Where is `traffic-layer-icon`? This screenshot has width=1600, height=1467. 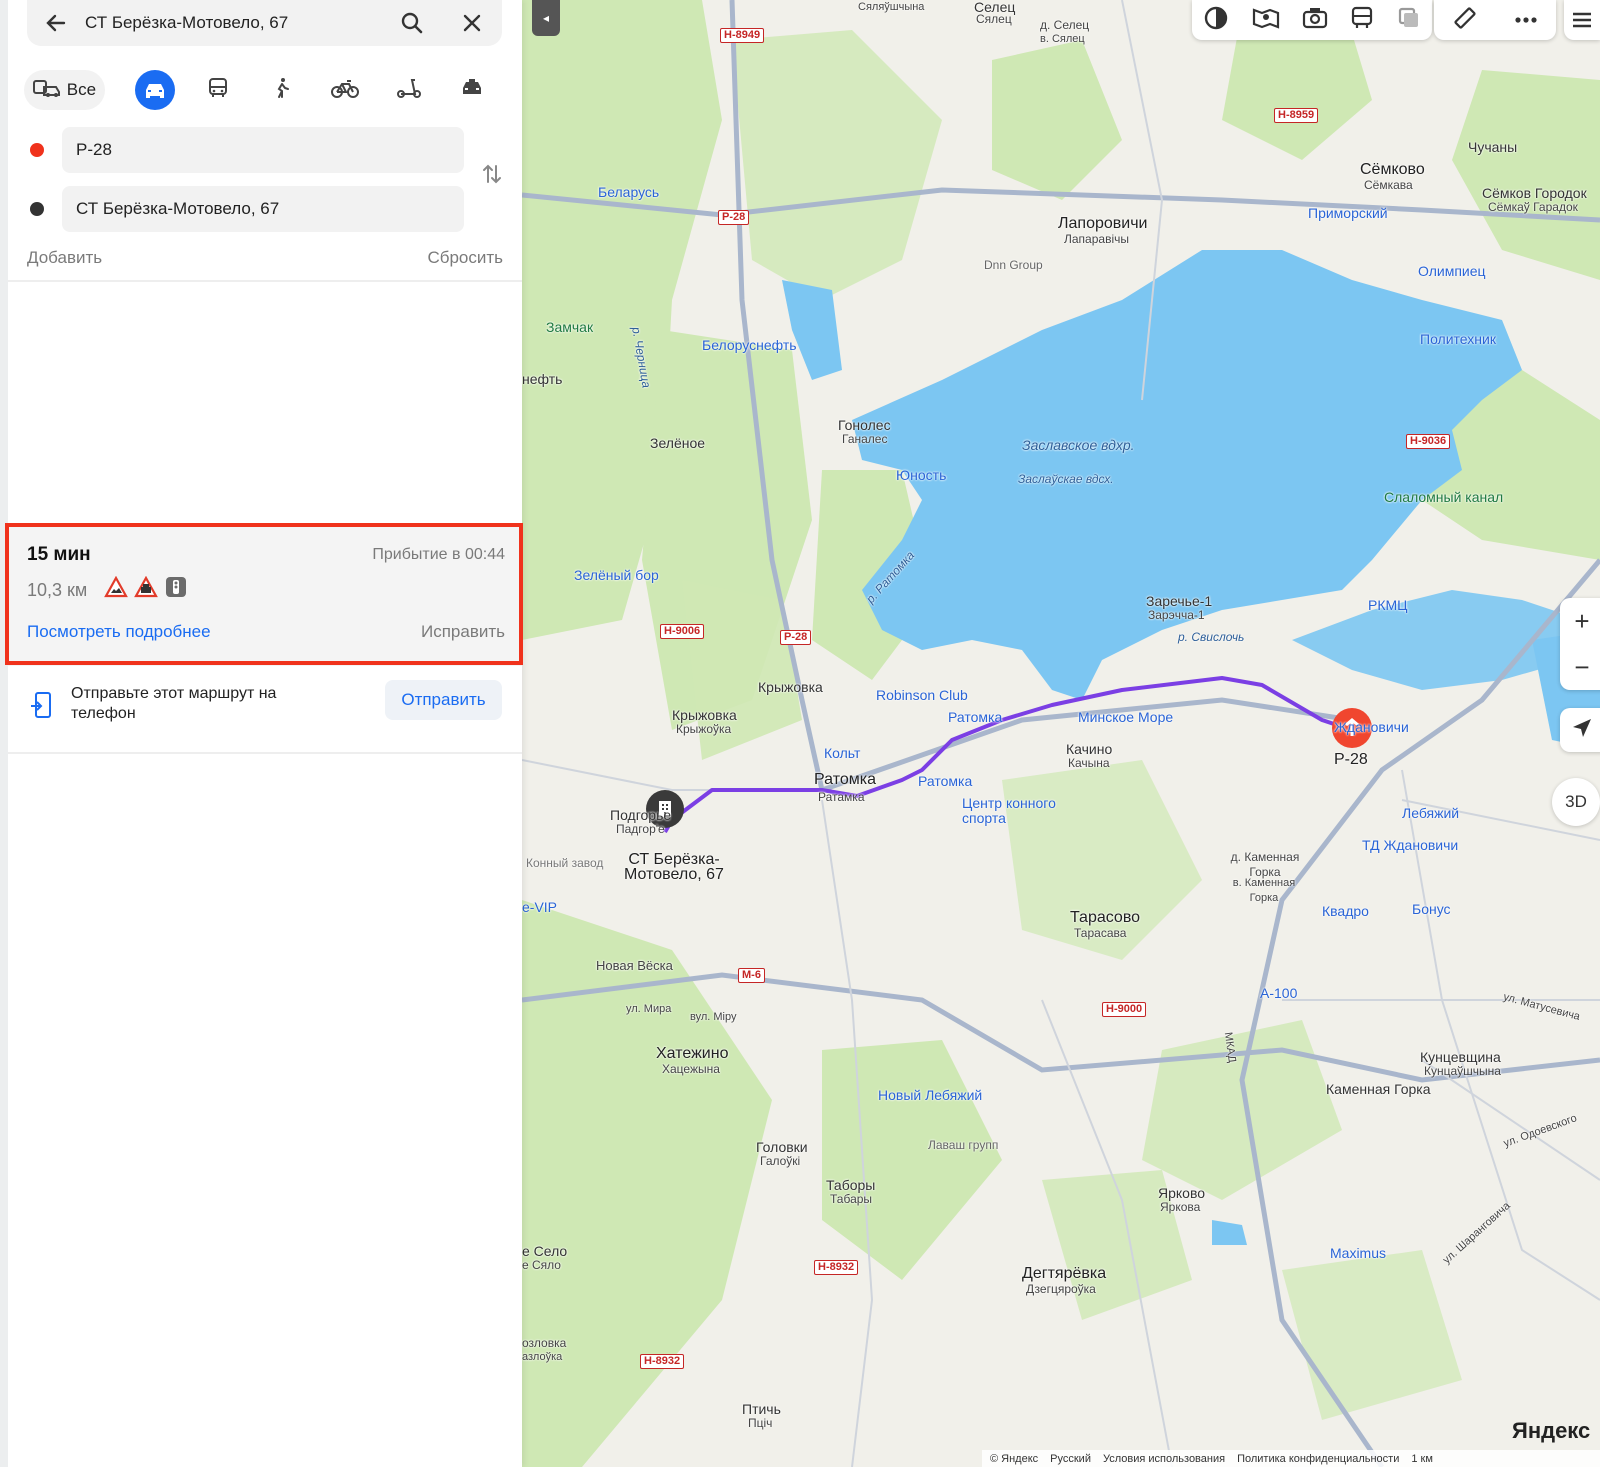 traffic-layer-icon is located at coordinates (1216, 20).